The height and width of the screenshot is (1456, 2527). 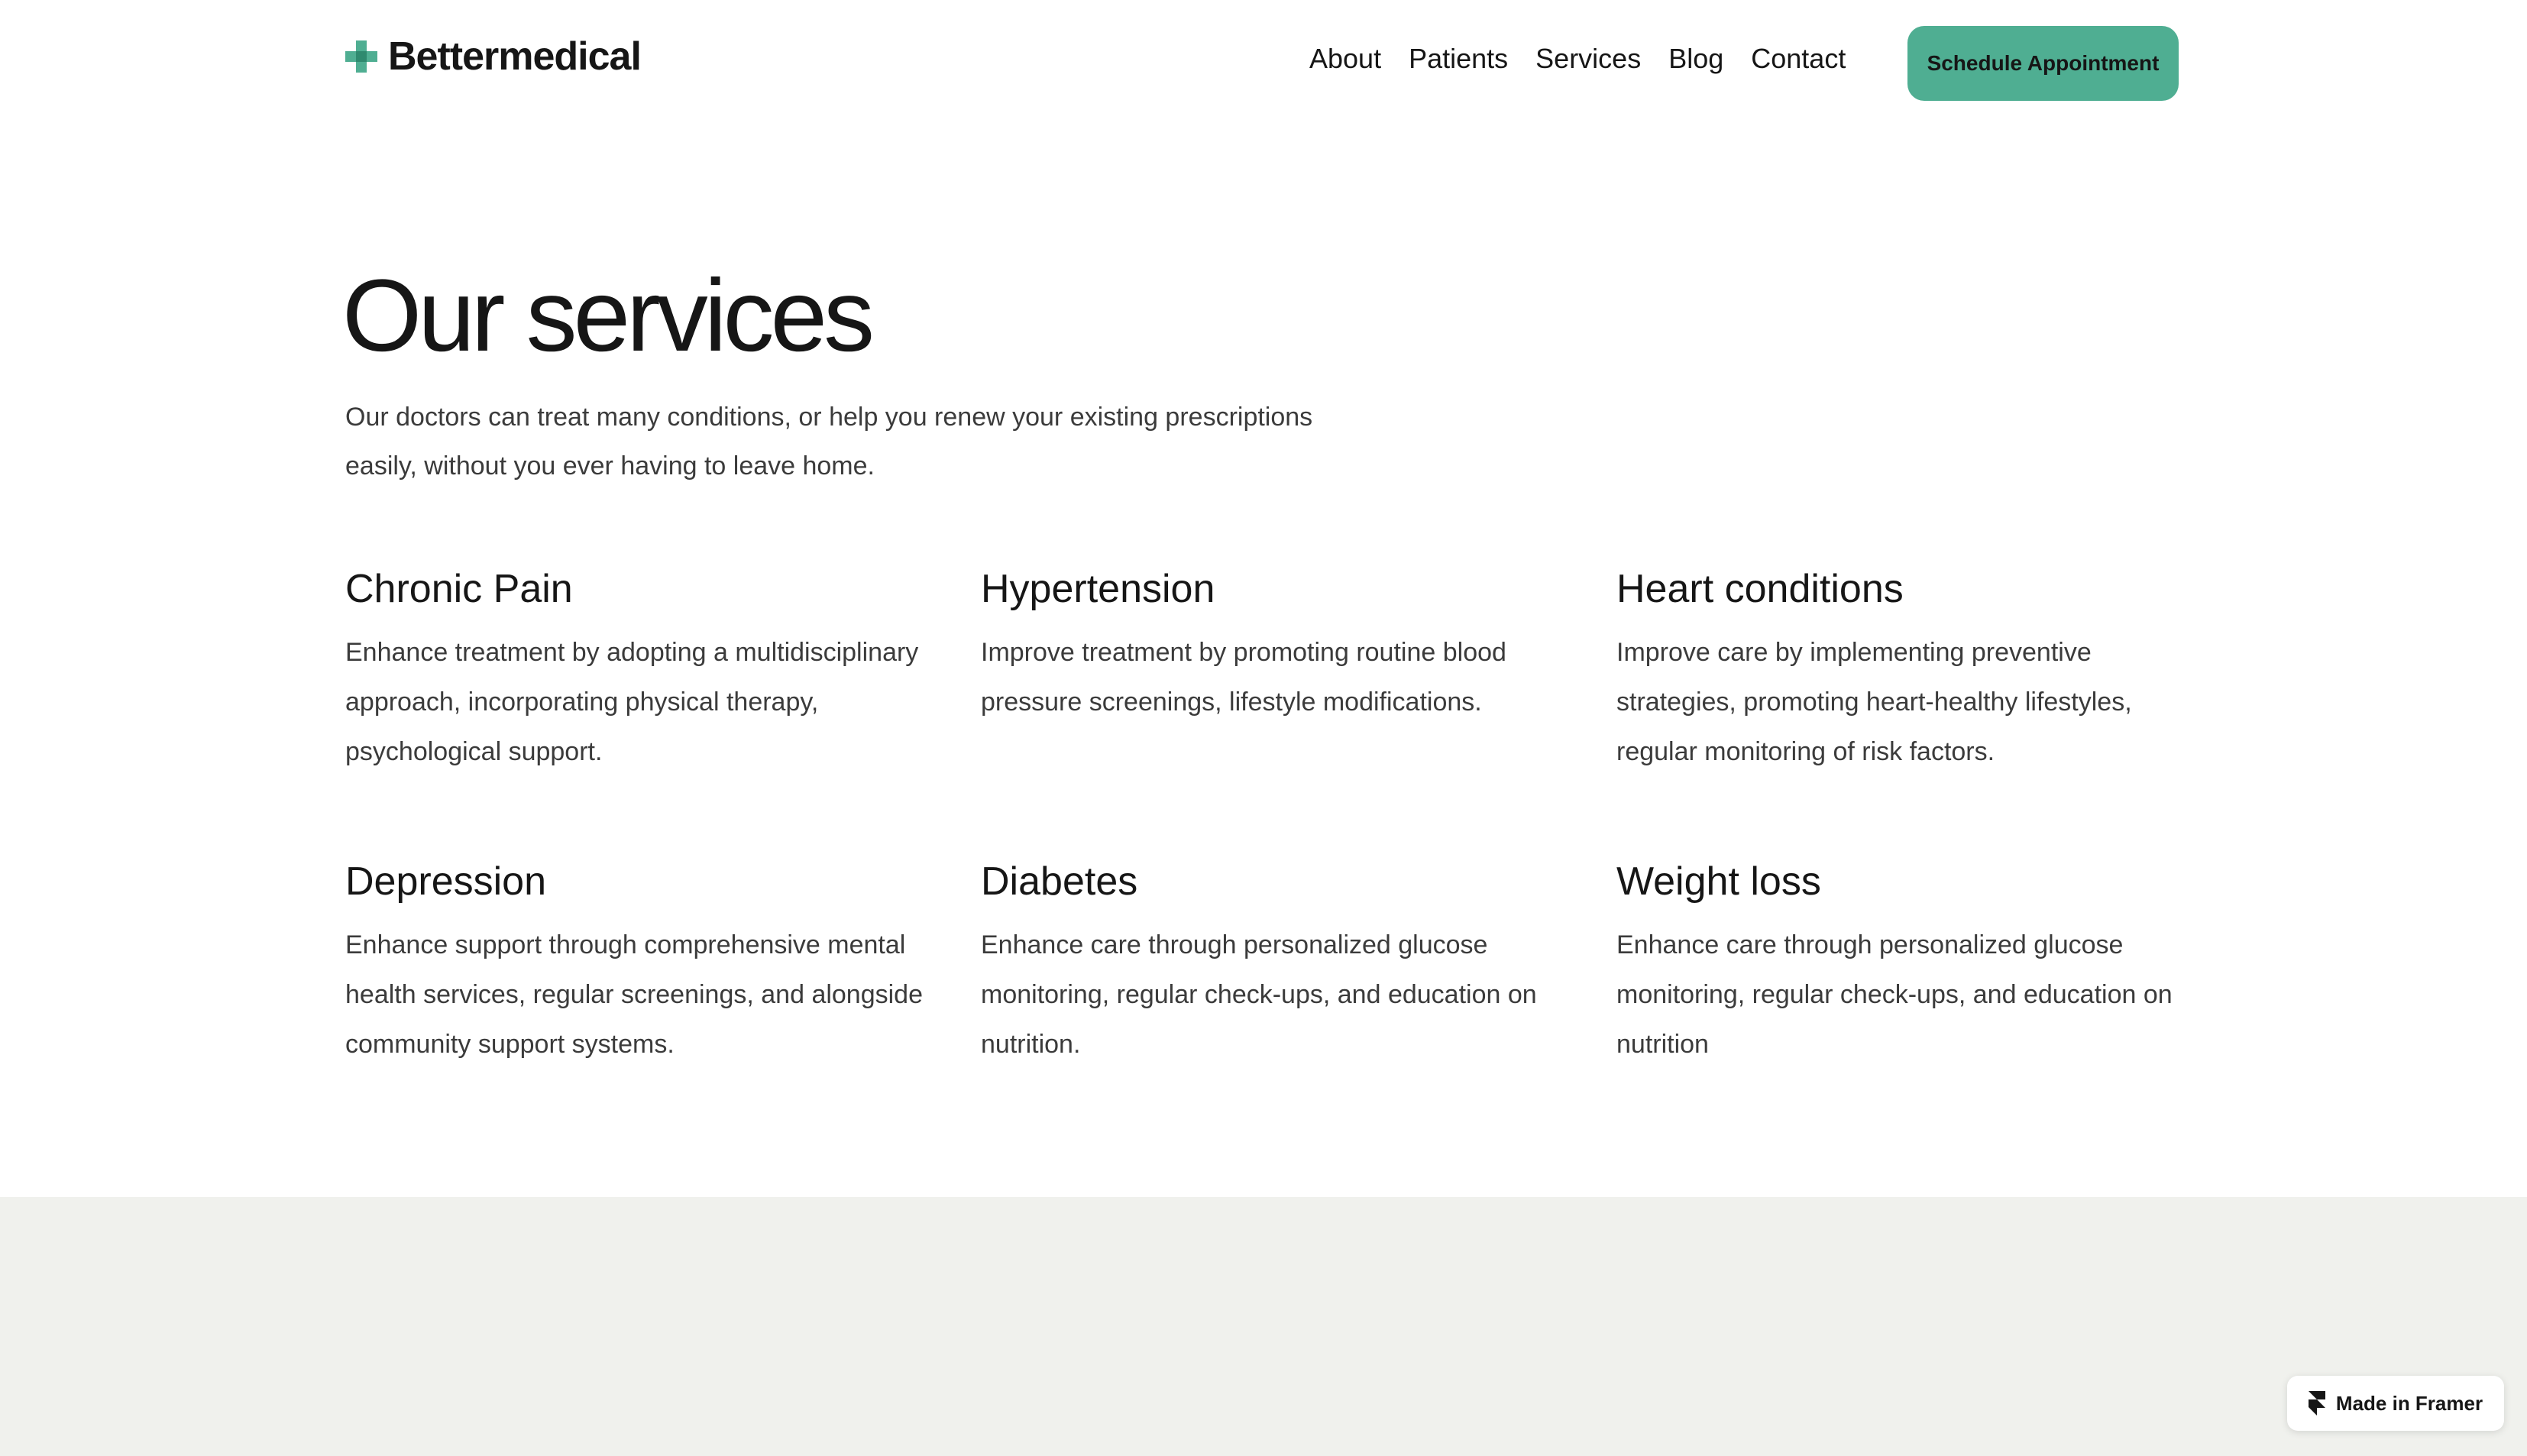 What do you see at coordinates (1760, 589) in the screenshot?
I see `service-title: Heart conditions` at bounding box center [1760, 589].